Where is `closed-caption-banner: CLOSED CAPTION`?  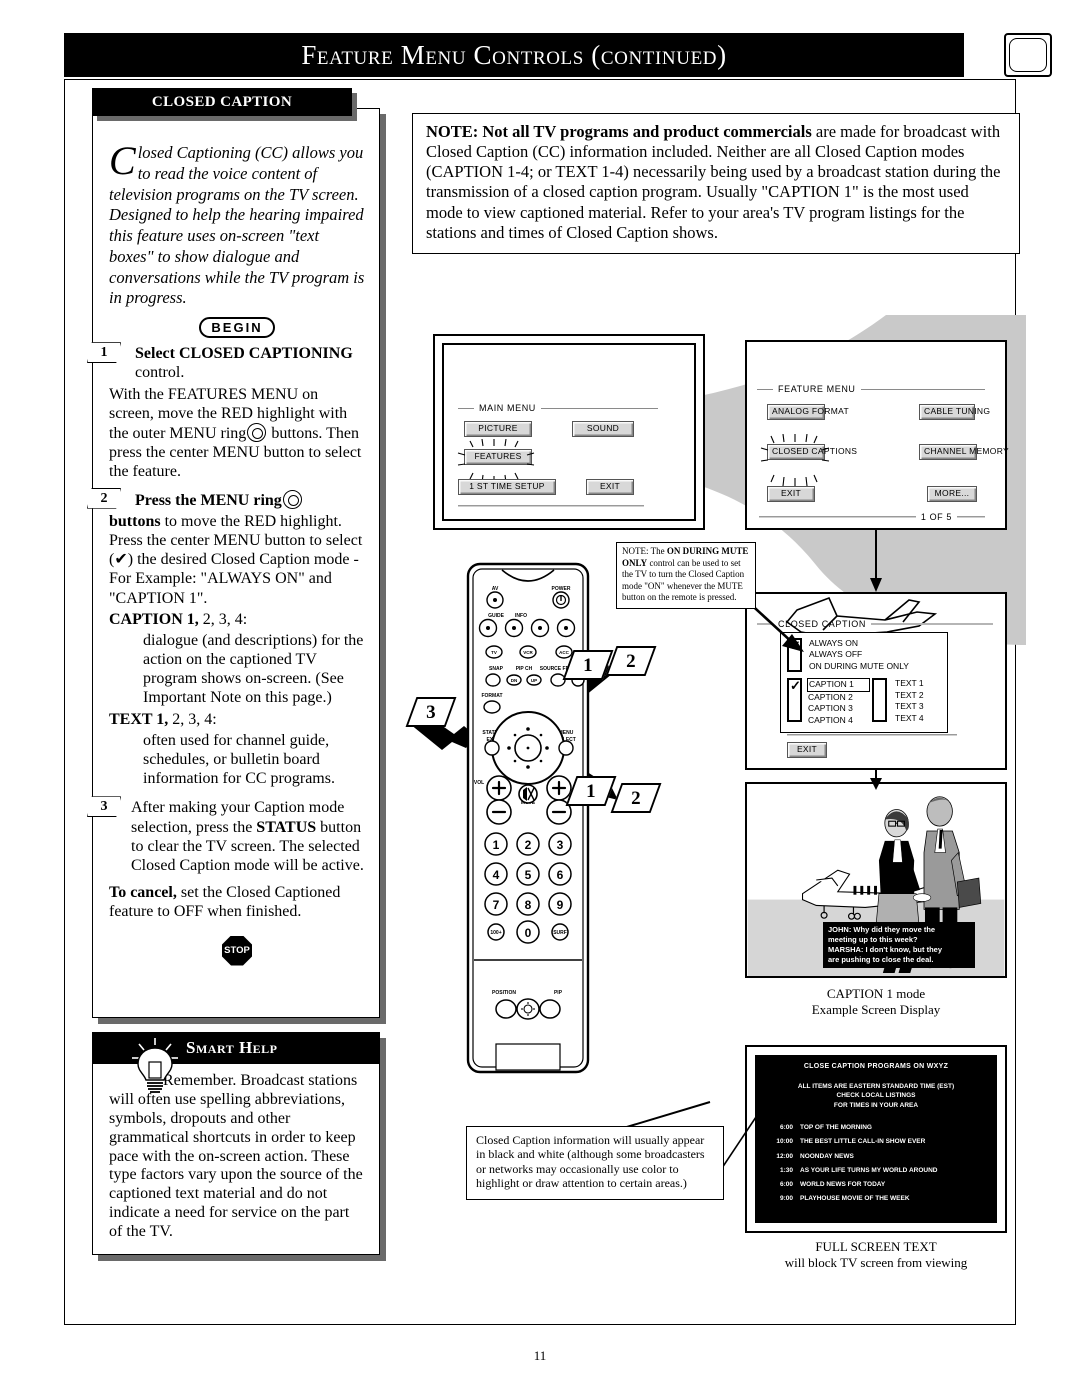 closed-caption-banner: CLOSED CAPTION is located at coordinates (222, 102).